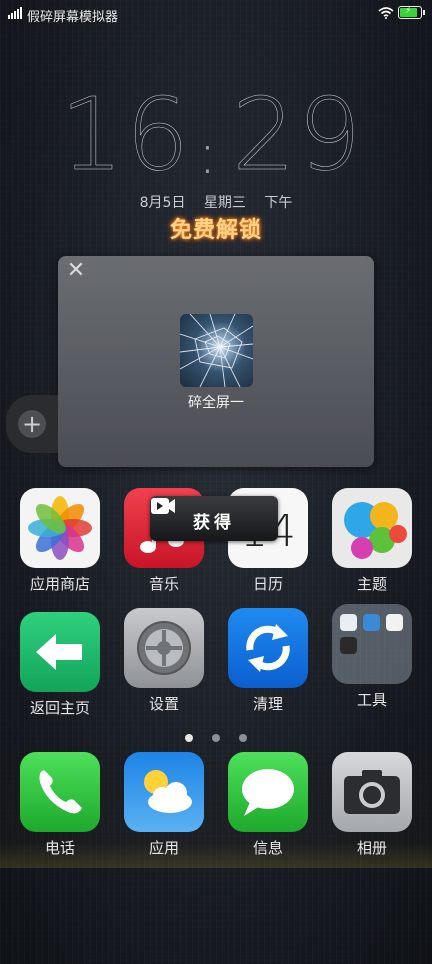 This screenshot has width=432, height=964. Describe the element at coordinates (163, 848) in the screenshot. I see `app-label: 应用` at that location.